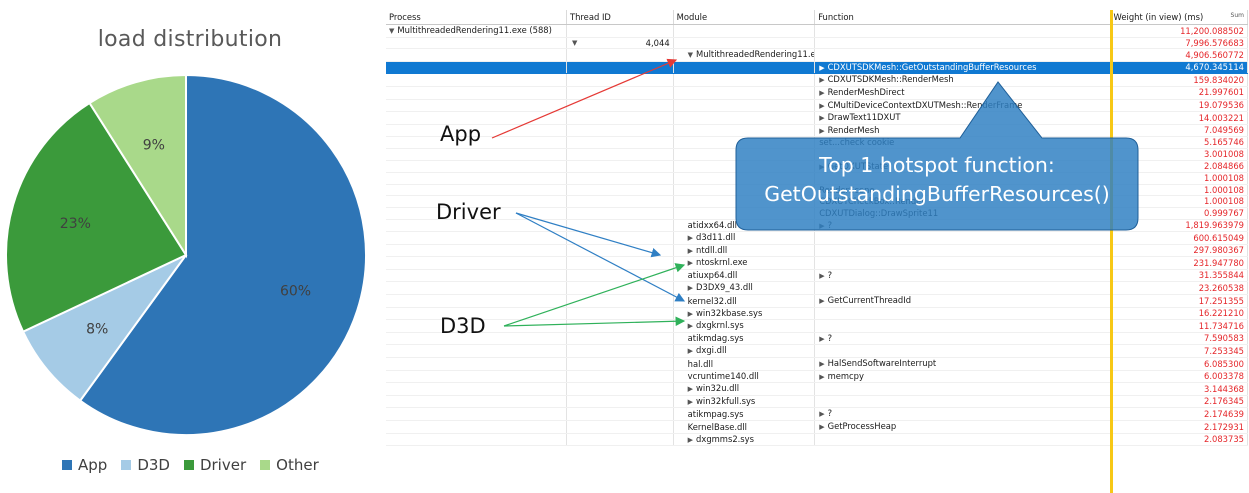 The image size is (1249, 493). What do you see at coordinates (588, 235) in the screenshot?
I see `driver-arrow-atidxx` at bounding box center [588, 235].